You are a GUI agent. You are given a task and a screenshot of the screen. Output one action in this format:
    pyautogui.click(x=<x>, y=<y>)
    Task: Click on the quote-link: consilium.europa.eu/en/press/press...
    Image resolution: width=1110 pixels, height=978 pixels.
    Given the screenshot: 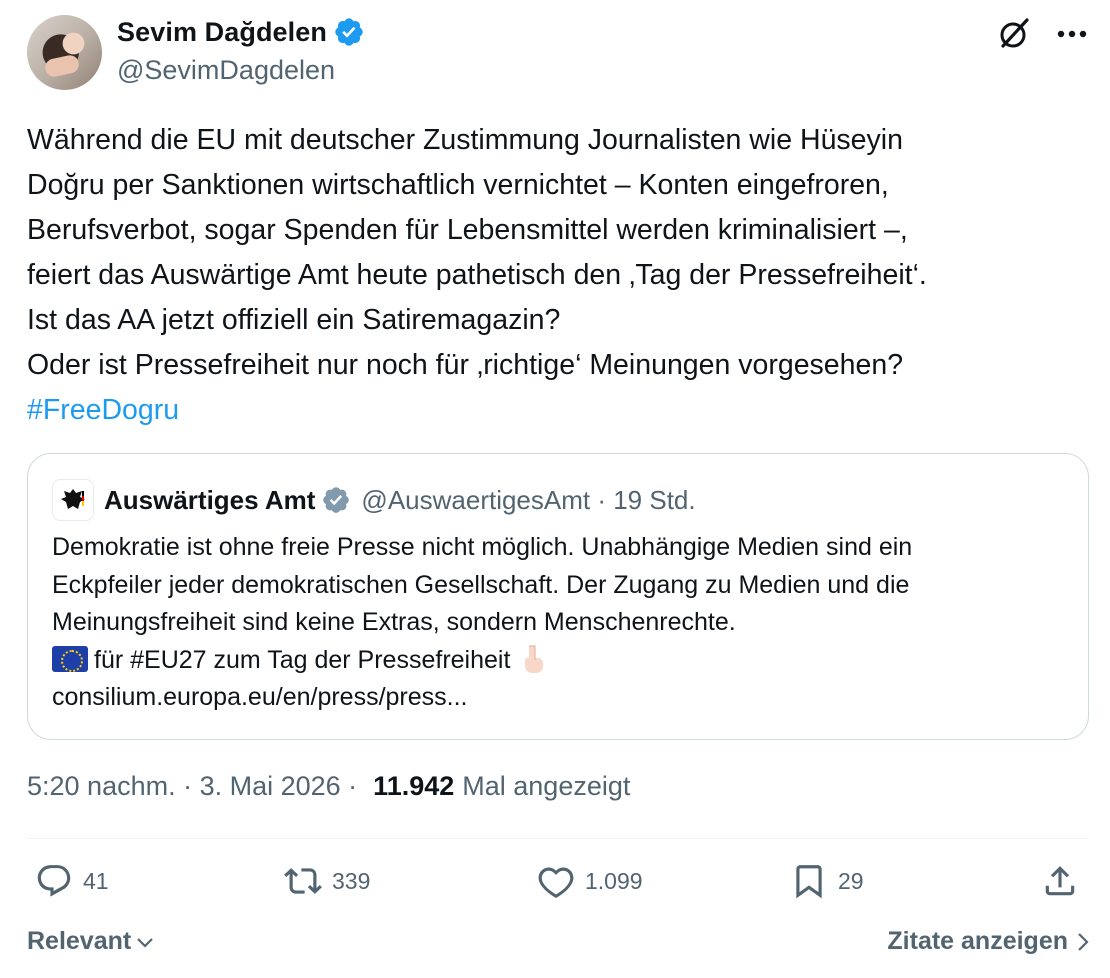 What is the action you would take?
    pyautogui.click(x=557, y=698)
    